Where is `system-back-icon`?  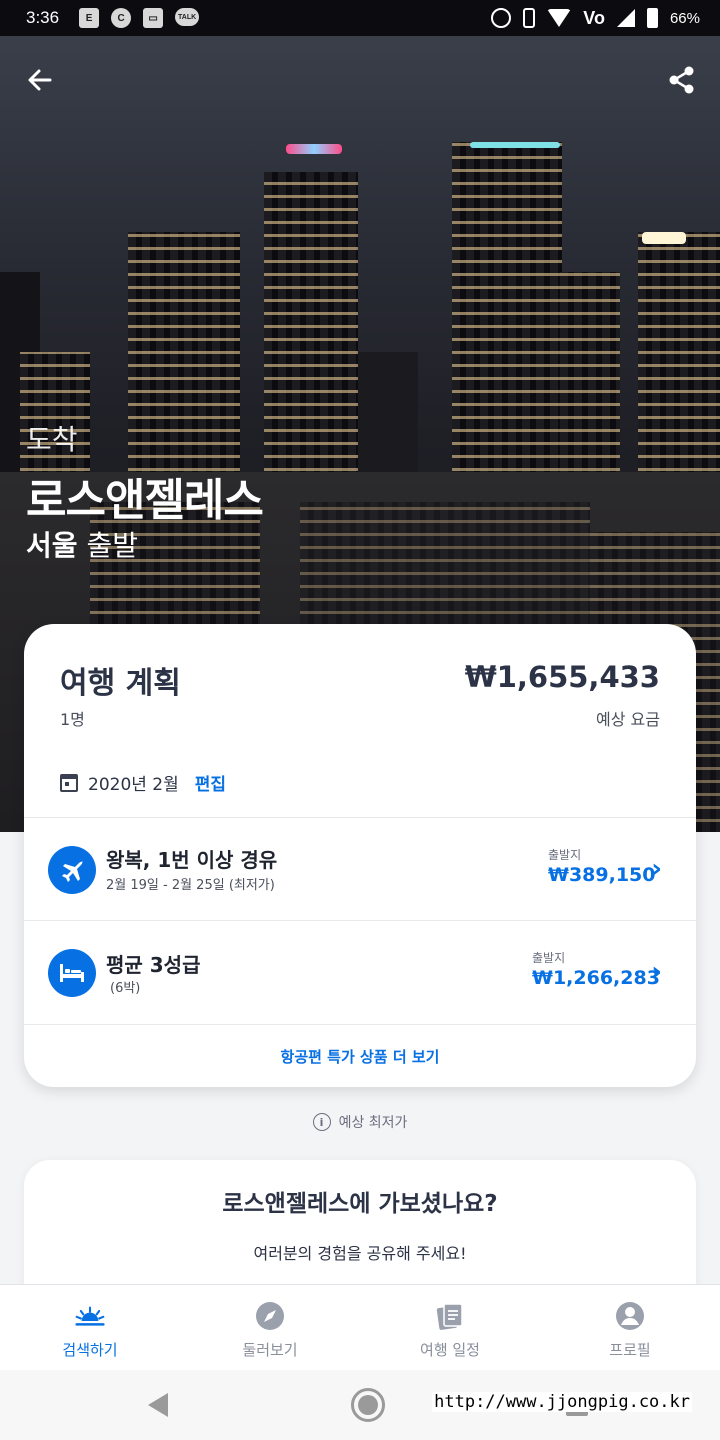
system-back-icon is located at coordinates (158, 1405).